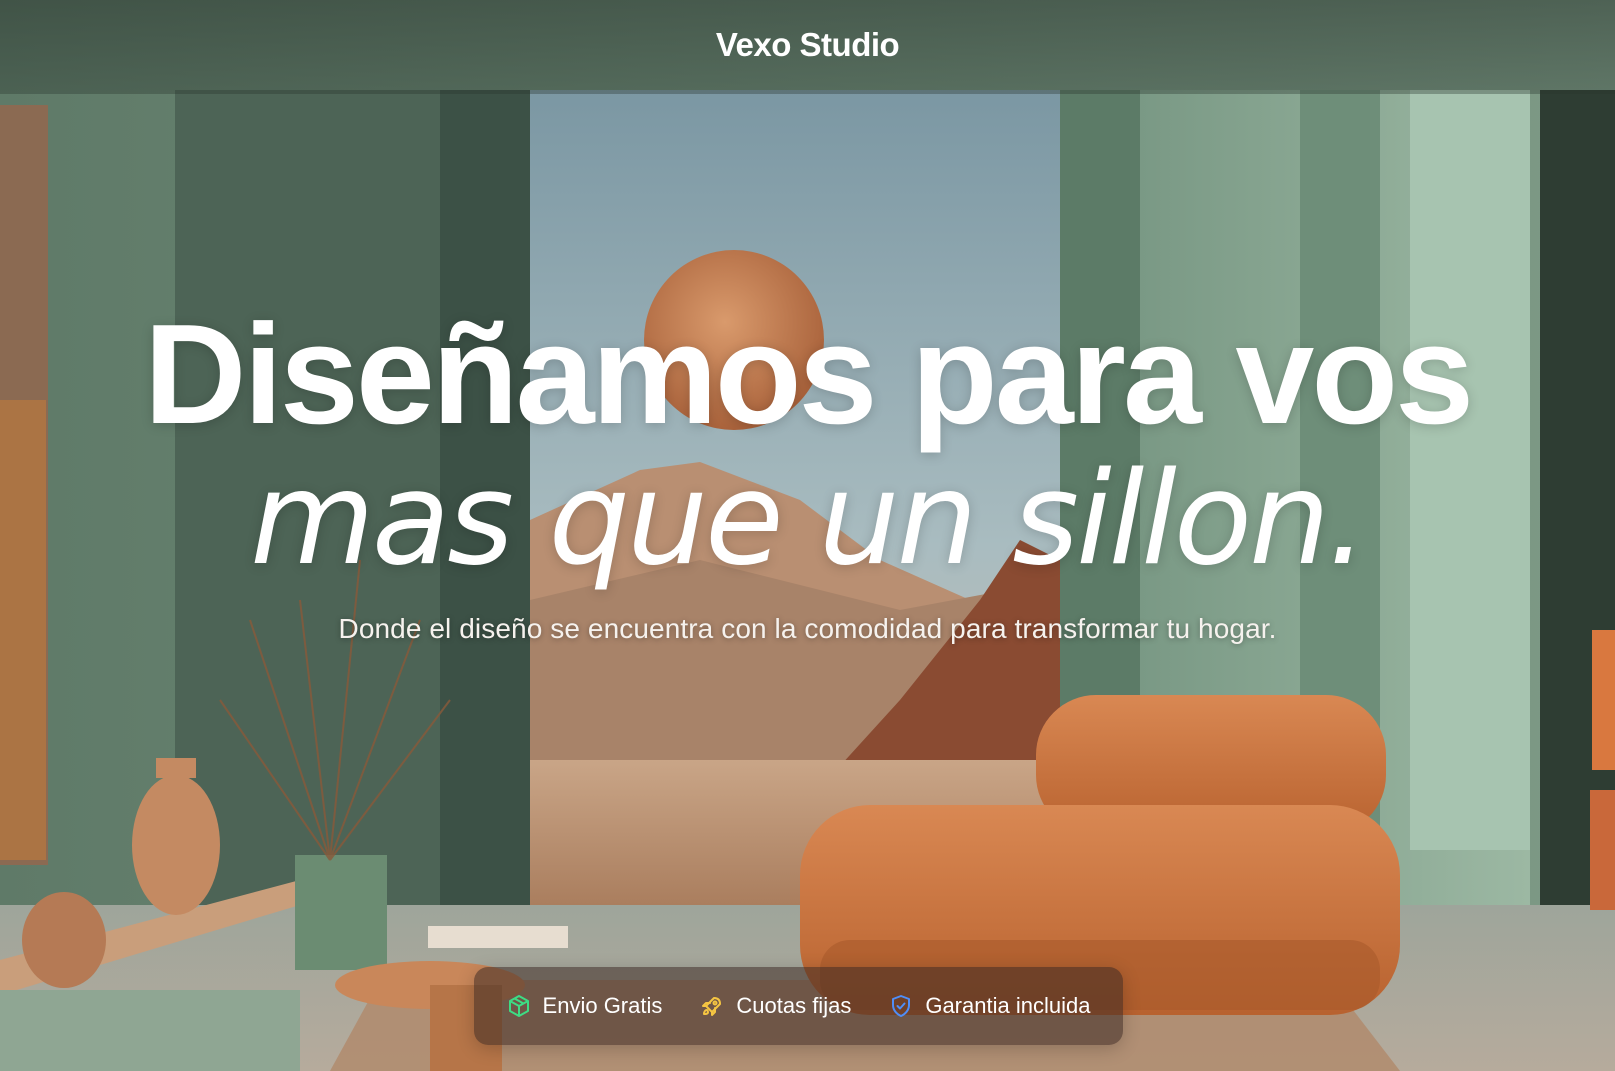 Image resolution: width=1615 pixels, height=1071 pixels. What do you see at coordinates (519, 1006) in the screenshot?
I see `package-icon` at bounding box center [519, 1006].